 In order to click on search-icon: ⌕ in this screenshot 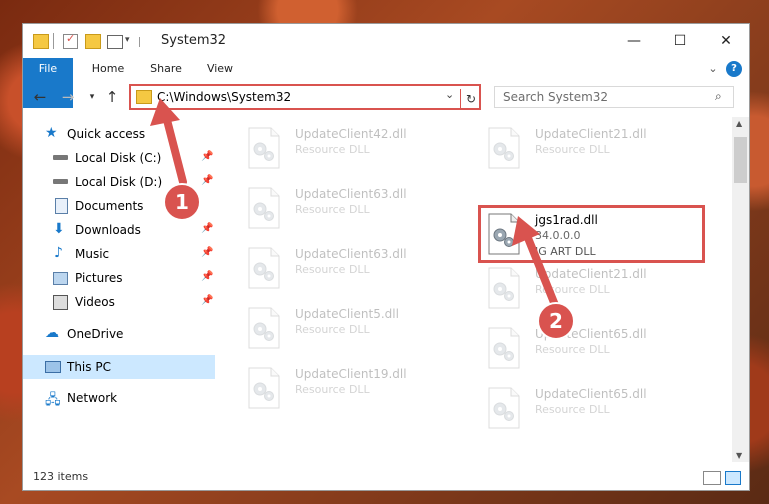, I will do `click(718, 96)`.